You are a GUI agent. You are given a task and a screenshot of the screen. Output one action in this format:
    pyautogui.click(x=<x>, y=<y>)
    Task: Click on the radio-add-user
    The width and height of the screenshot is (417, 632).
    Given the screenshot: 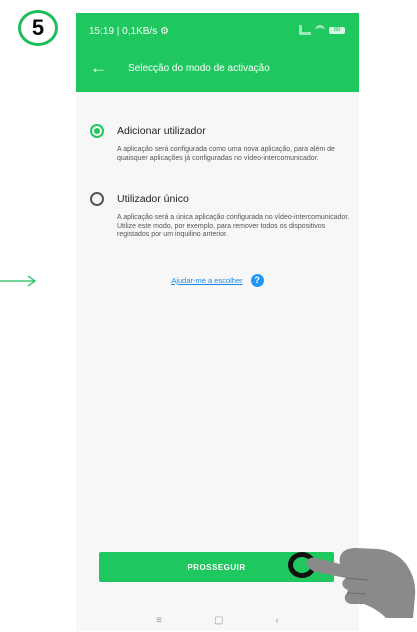 What is the action you would take?
    pyautogui.click(x=97, y=131)
    